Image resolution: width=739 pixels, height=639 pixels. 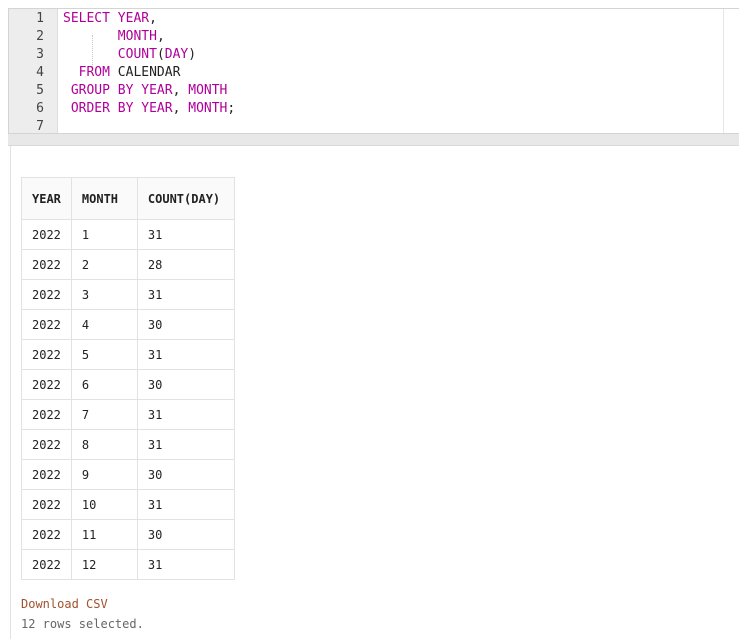 I want to click on sql-text: (, so click(x=160, y=54).